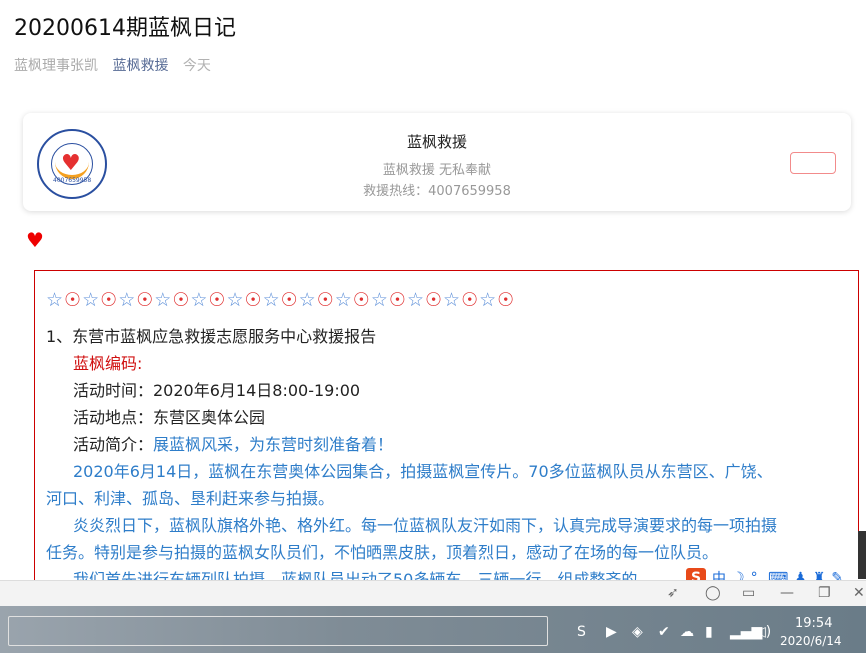 The width and height of the screenshot is (866, 653). Describe the element at coordinates (687, 632) in the screenshot. I see `wechat-icon: ☁` at that location.